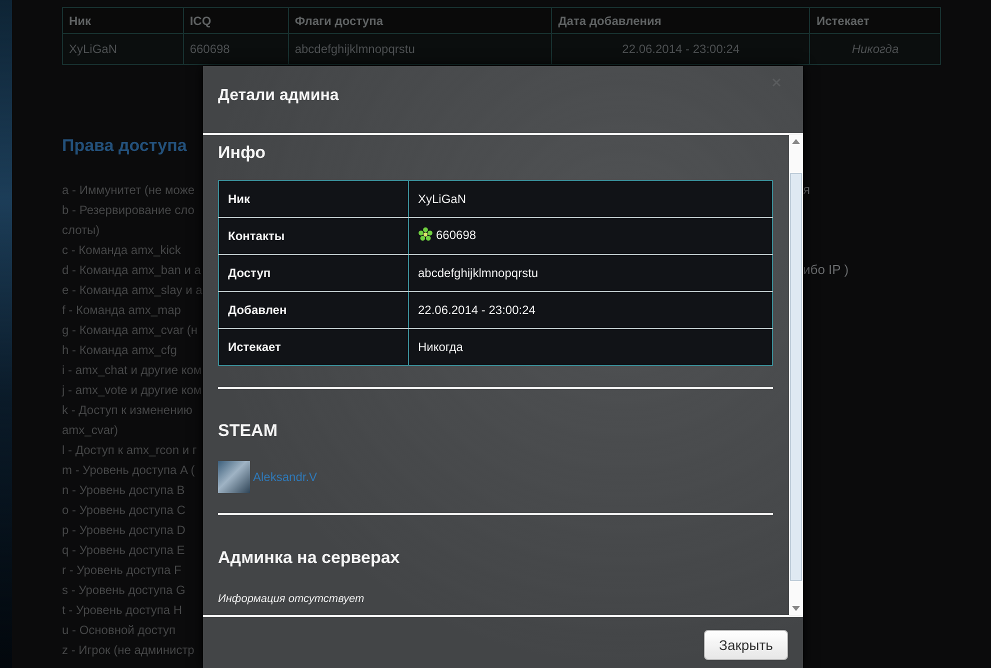 The height and width of the screenshot is (668, 991). I want to click on rights-line: n - Уровень доступа B, so click(123, 490).